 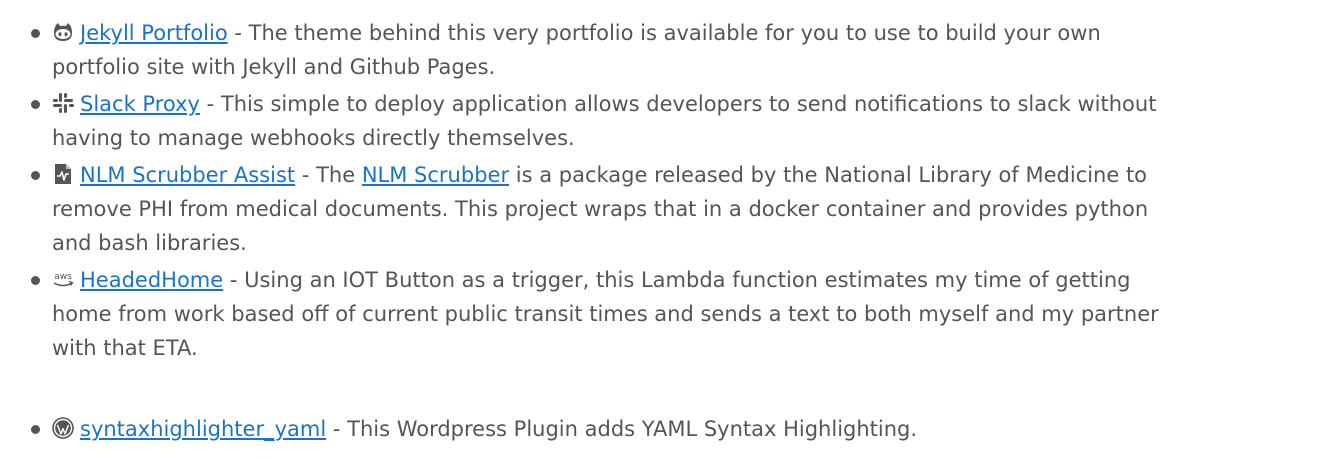 I want to click on syntaxhighlighter-yaml-link: syntaxhighlighter_yaml, so click(x=203, y=429).